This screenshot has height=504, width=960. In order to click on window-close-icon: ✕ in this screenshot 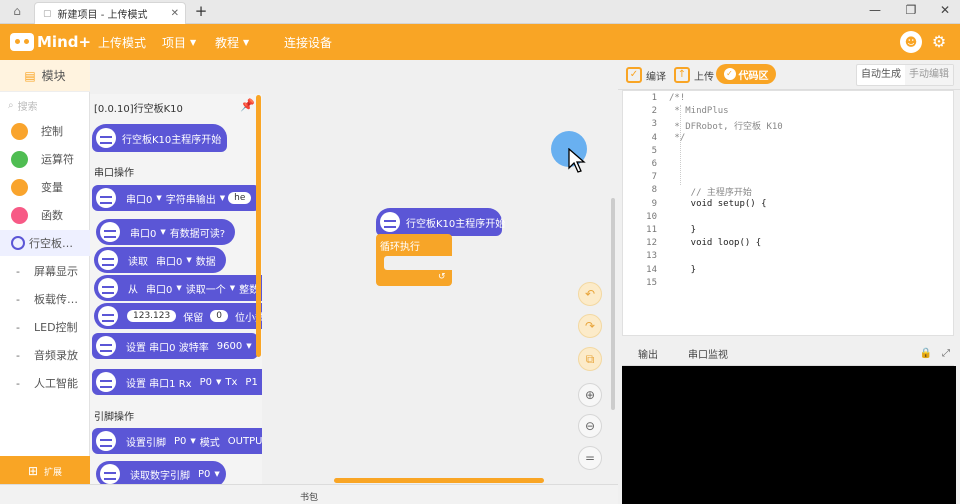, I will do `click(945, 12)`.